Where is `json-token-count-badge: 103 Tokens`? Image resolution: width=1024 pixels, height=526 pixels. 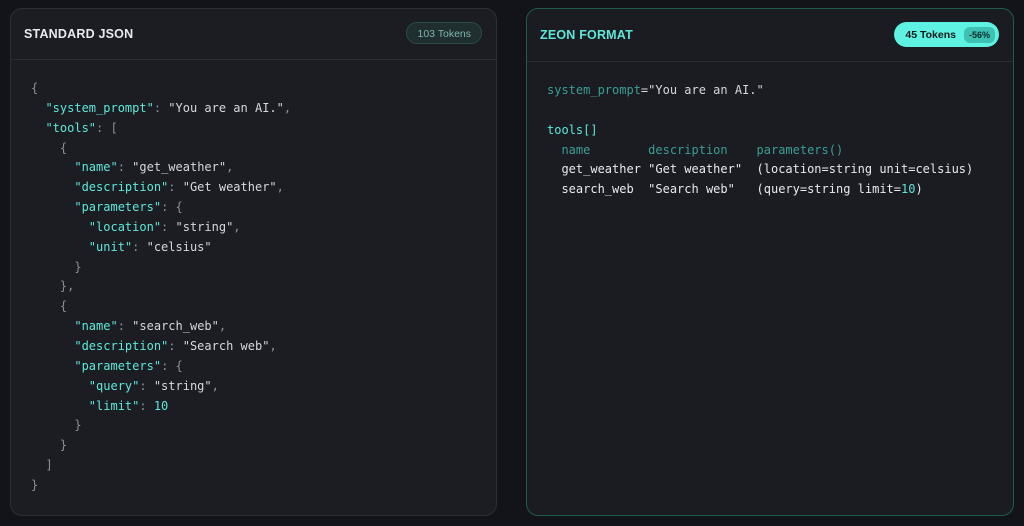 json-token-count-badge: 103 Tokens is located at coordinates (444, 33).